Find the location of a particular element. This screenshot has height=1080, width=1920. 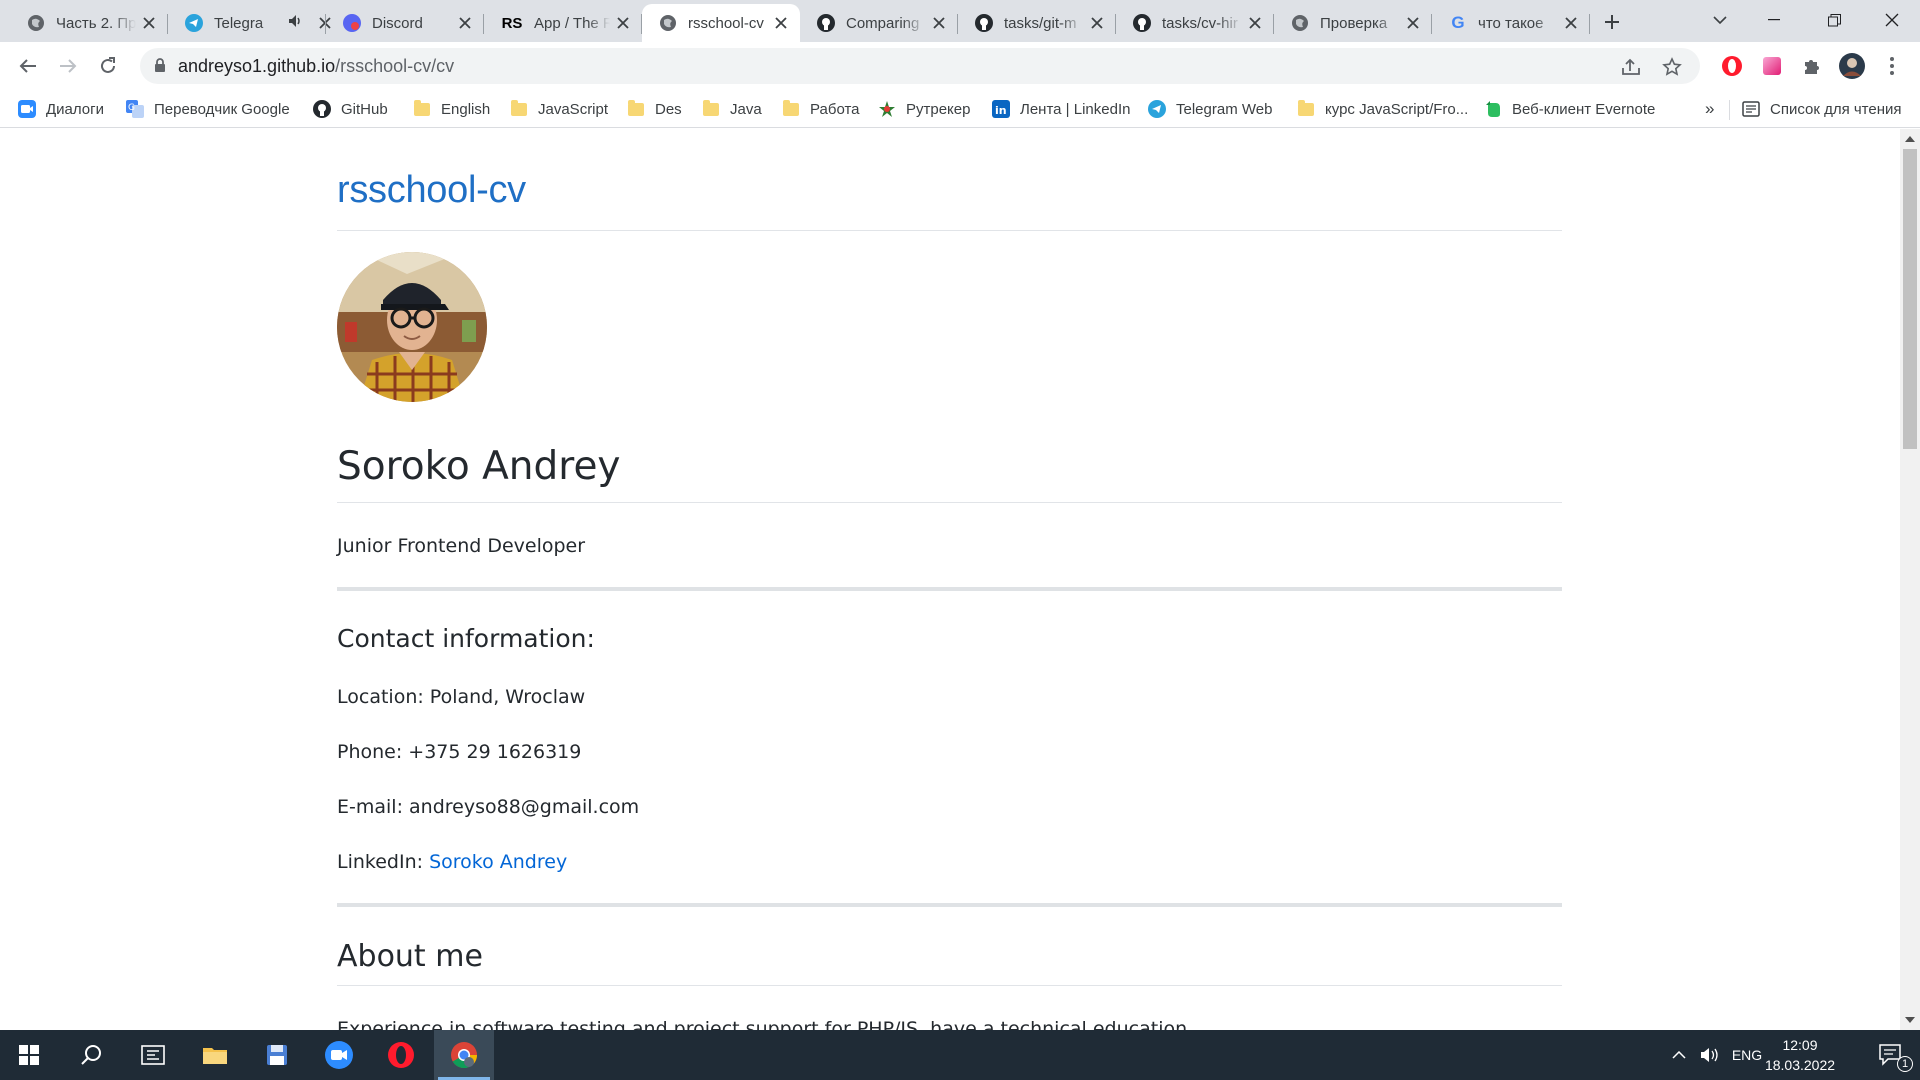

bookmark-telegram-web: Telegram Web is located at coordinates (1210, 109).